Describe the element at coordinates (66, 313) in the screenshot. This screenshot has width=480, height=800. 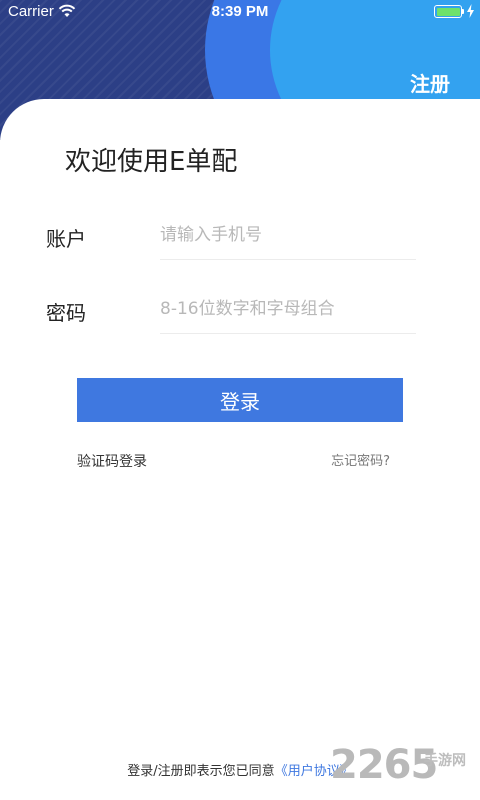
I see `password-label: 密码` at that location.